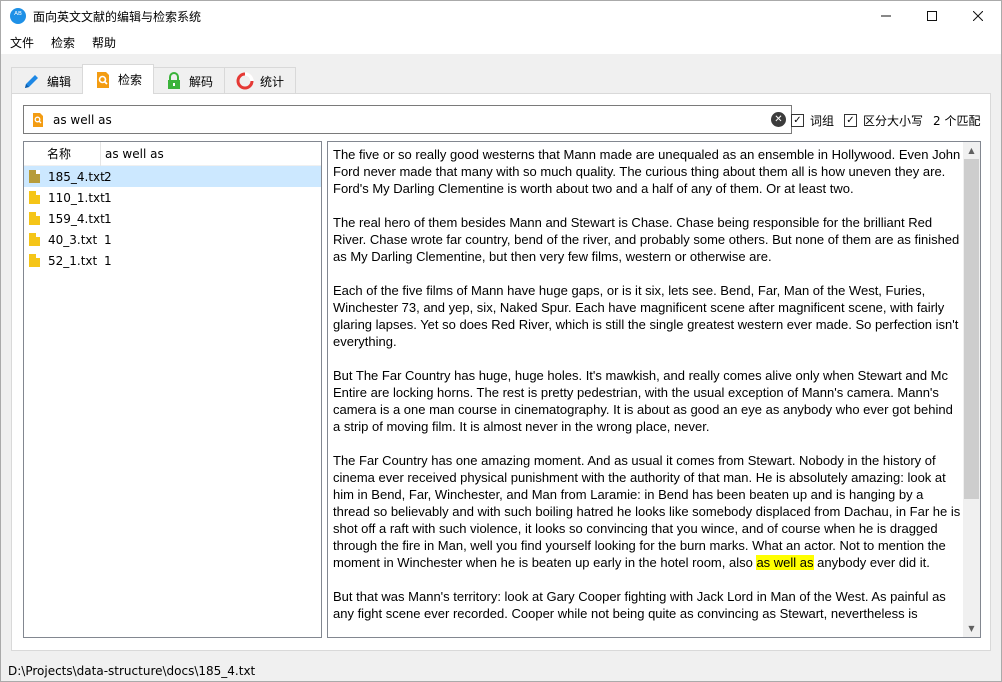 The image size is (1002, 682). What do you see at coordinates (21, 42) in the screenshot?
I see `menu-file: 文件` at bounding box center [21, 42].